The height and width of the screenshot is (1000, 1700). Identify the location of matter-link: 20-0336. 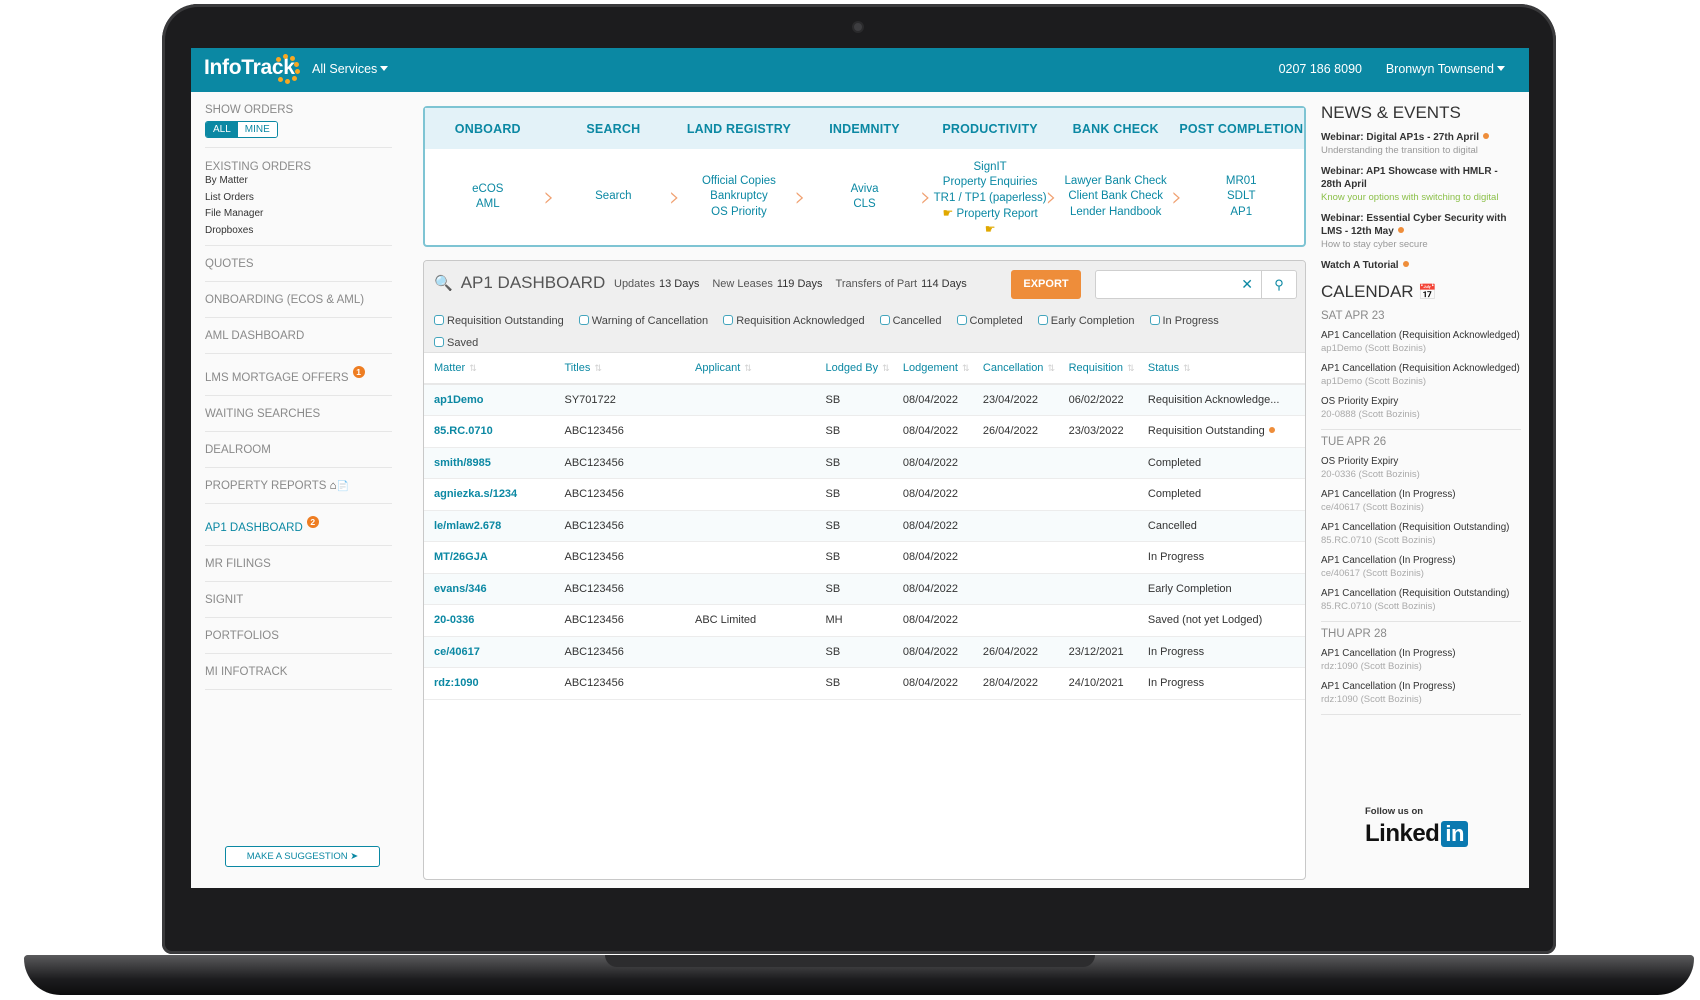
(454, 620).